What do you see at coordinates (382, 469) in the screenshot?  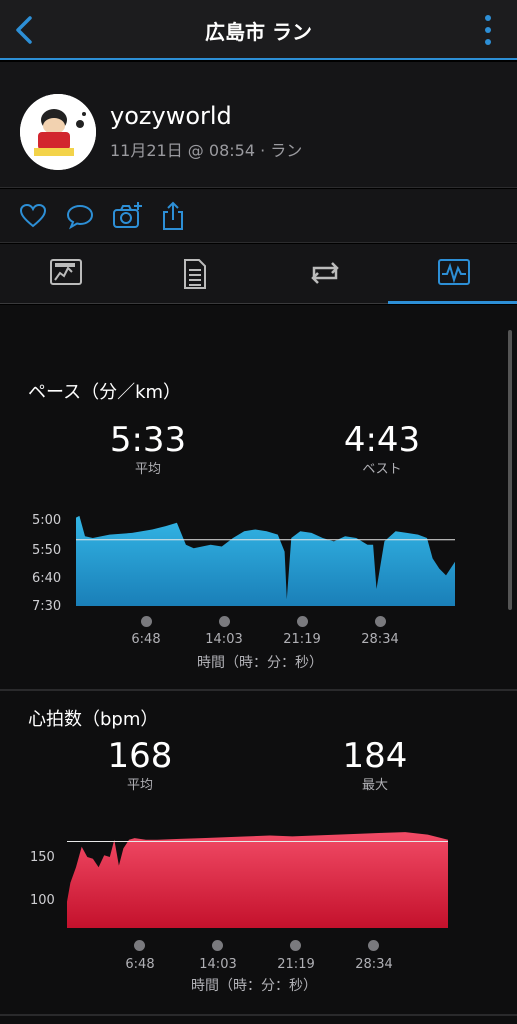 I see `pace-best-label: ベスト` at bounding box center [382, 469].